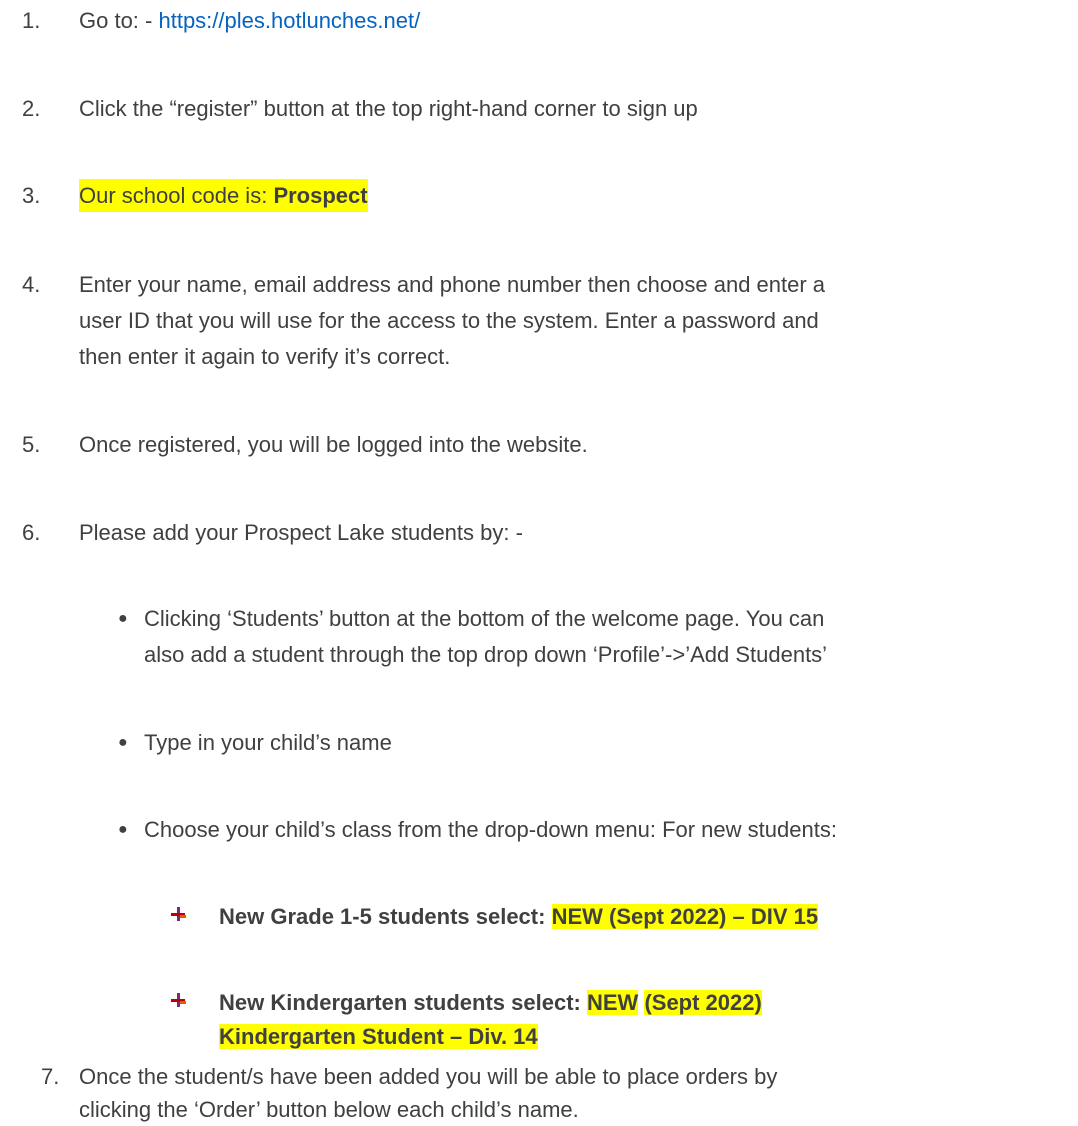  Describe the element at coordinates (289, 20) in the screenshot. I see `website-link: https://ples.hotlunches.net/` at that location.